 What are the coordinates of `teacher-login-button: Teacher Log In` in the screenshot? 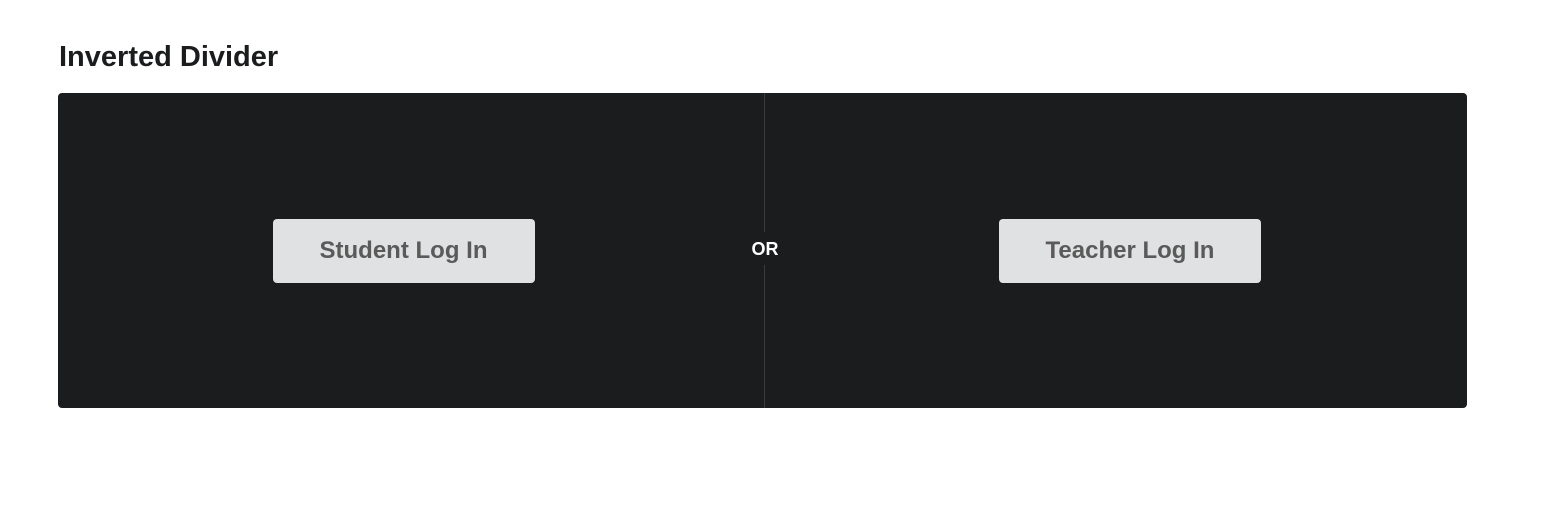 It's located at (1130, 250).